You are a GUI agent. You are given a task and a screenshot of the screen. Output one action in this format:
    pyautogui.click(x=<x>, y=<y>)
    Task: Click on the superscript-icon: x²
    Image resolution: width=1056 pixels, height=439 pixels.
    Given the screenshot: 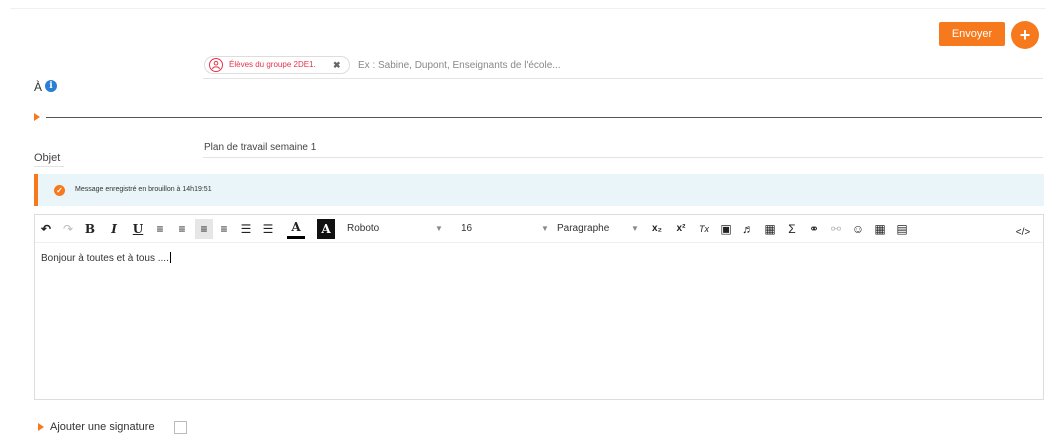 What is the action you would take?
    pyautogui.click(x=681, y=229)
    